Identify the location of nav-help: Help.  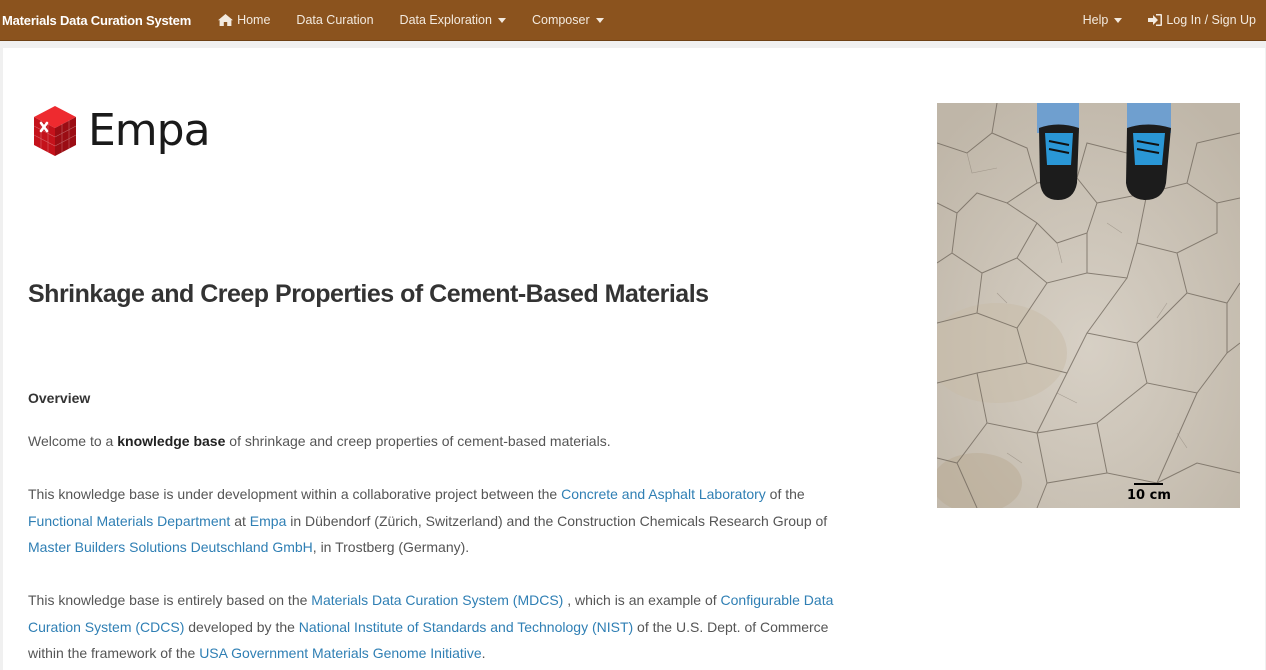
(1103, 20).